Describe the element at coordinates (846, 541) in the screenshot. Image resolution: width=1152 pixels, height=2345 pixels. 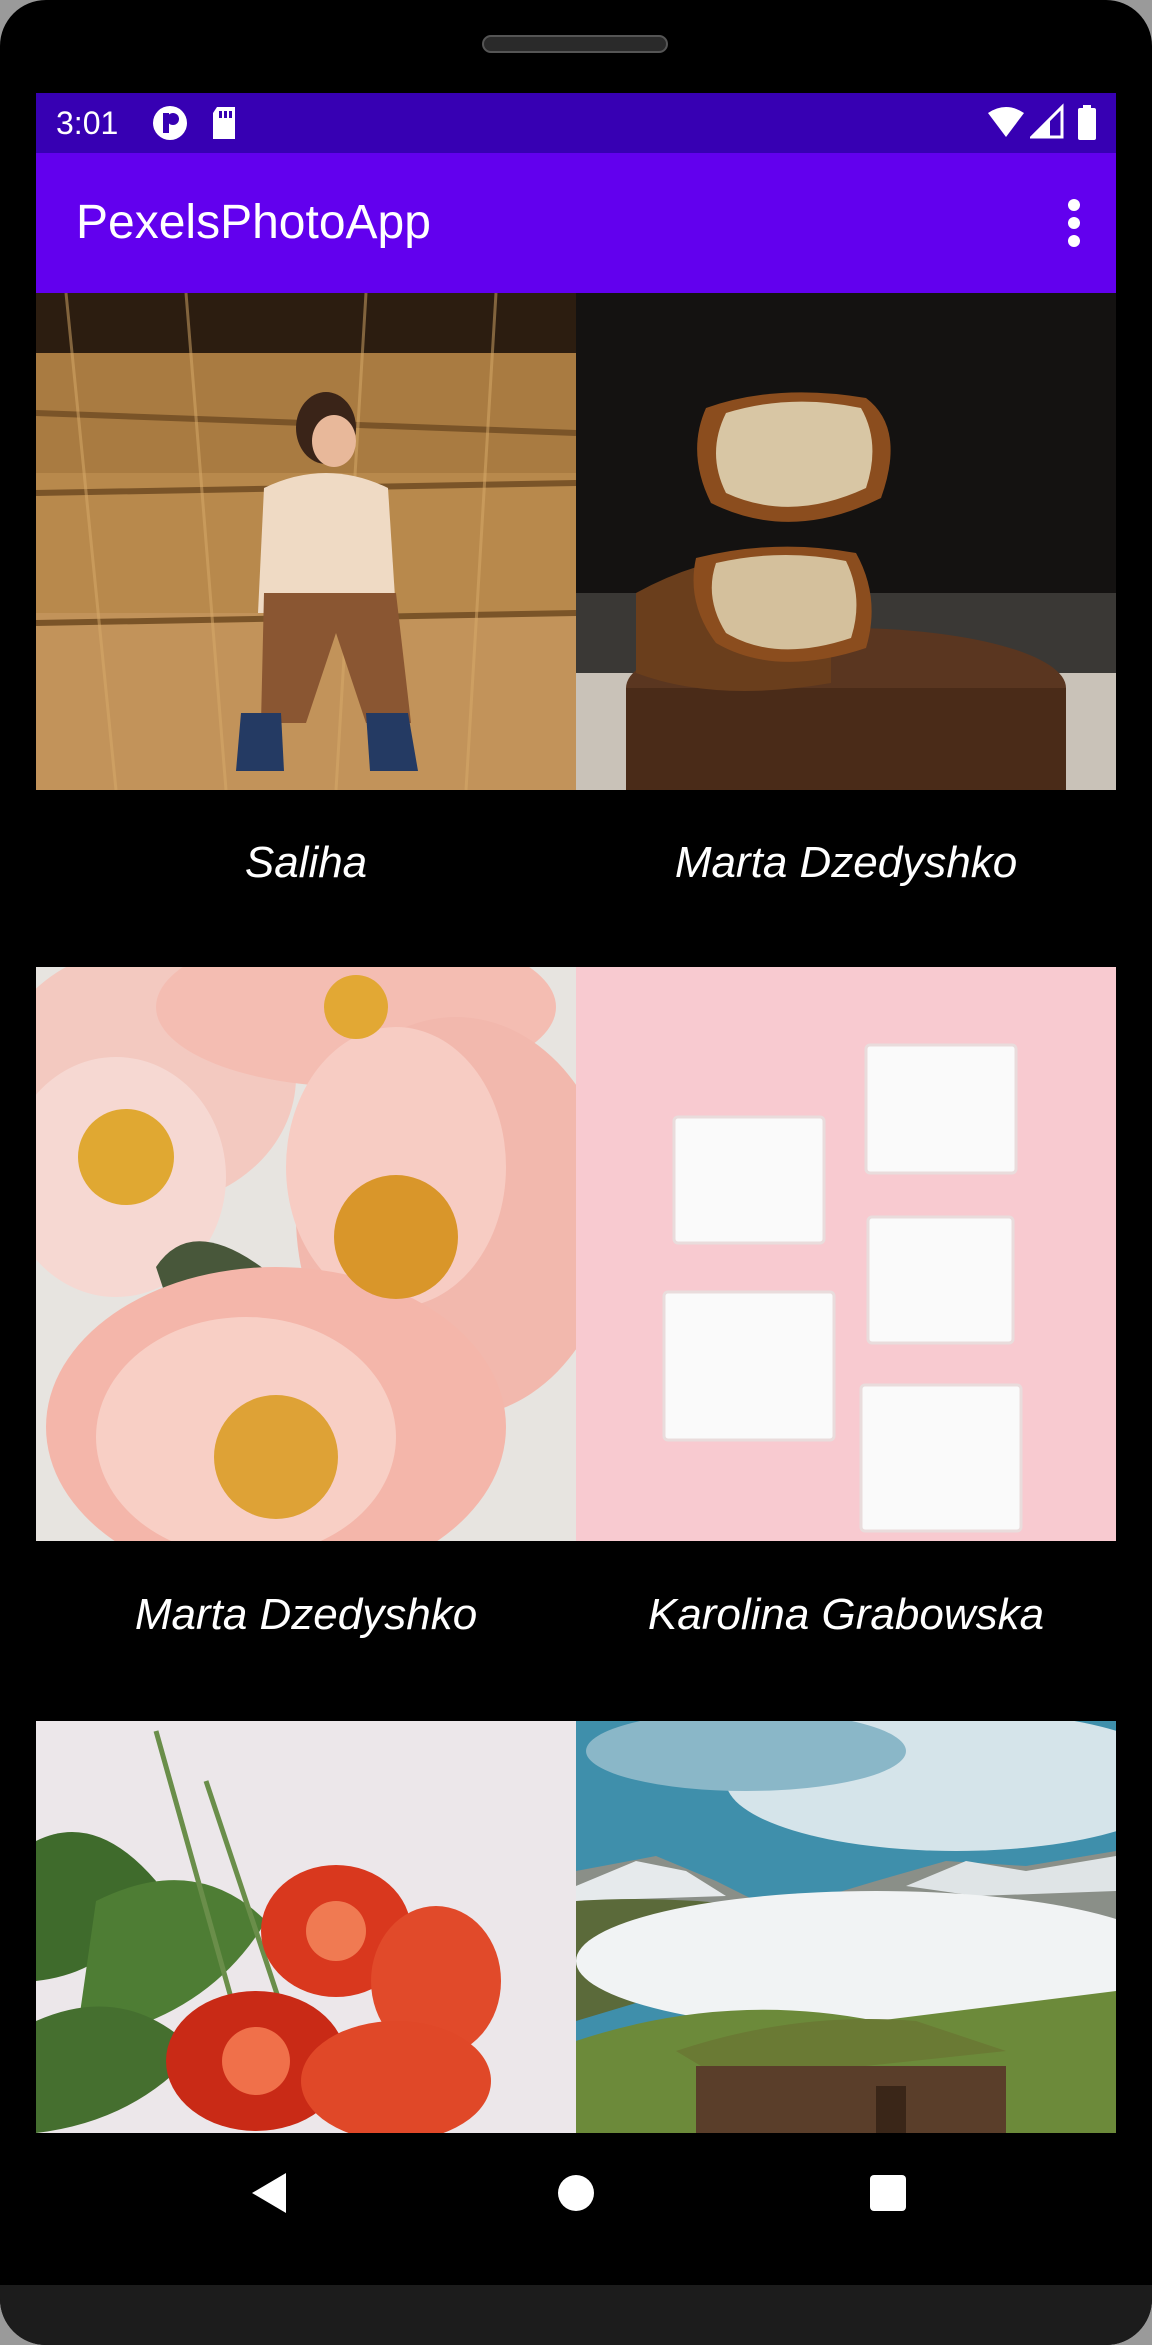
I see `photo-bread-on-wooden-board` at that location.